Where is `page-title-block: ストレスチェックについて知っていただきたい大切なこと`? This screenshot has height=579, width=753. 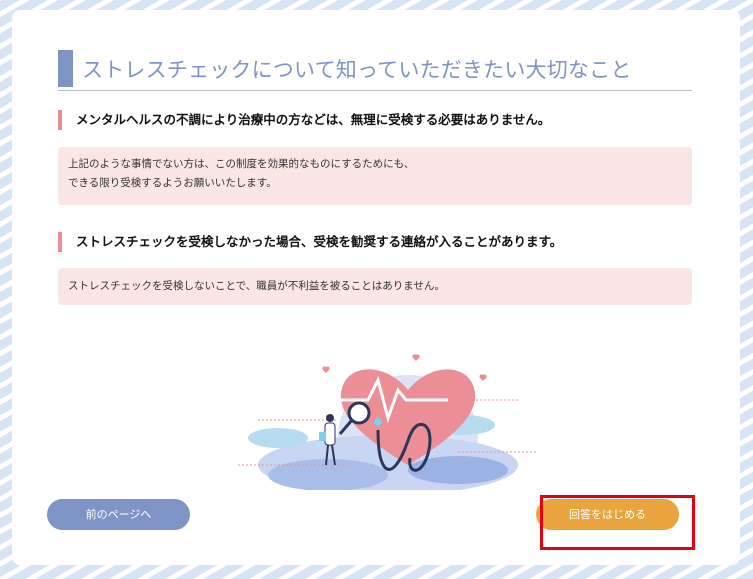 page-title-block: ストレスチェックについて知っていただきたい大切なこと is located at coordinates (375, 70).